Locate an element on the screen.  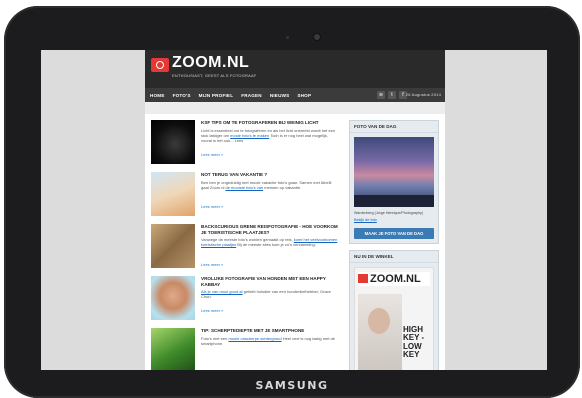
magazine-logo: ZOOM.NL is located at coordinates (394, 278).